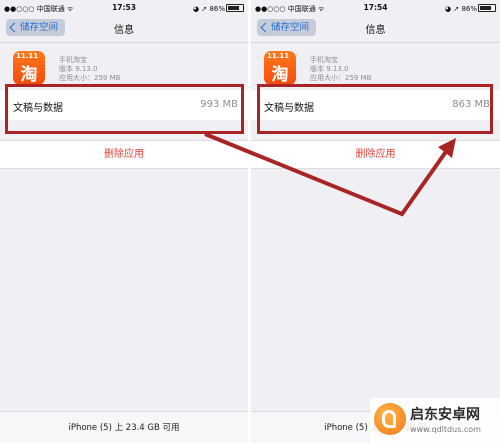  I want to click on storage-available: iPhone (5) 上 23.4 GB 可用, so click(124, 427).